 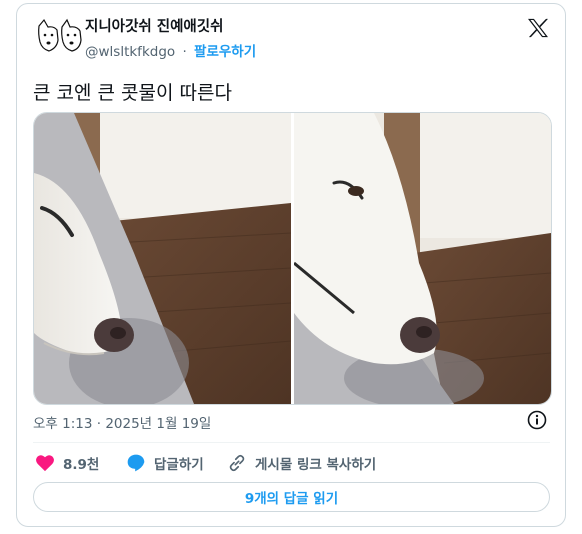 What do you see at coordinates (225, 52) in the screenshot?
I see `follow-button: 팔로우하기` at bounding box center [225, 52].